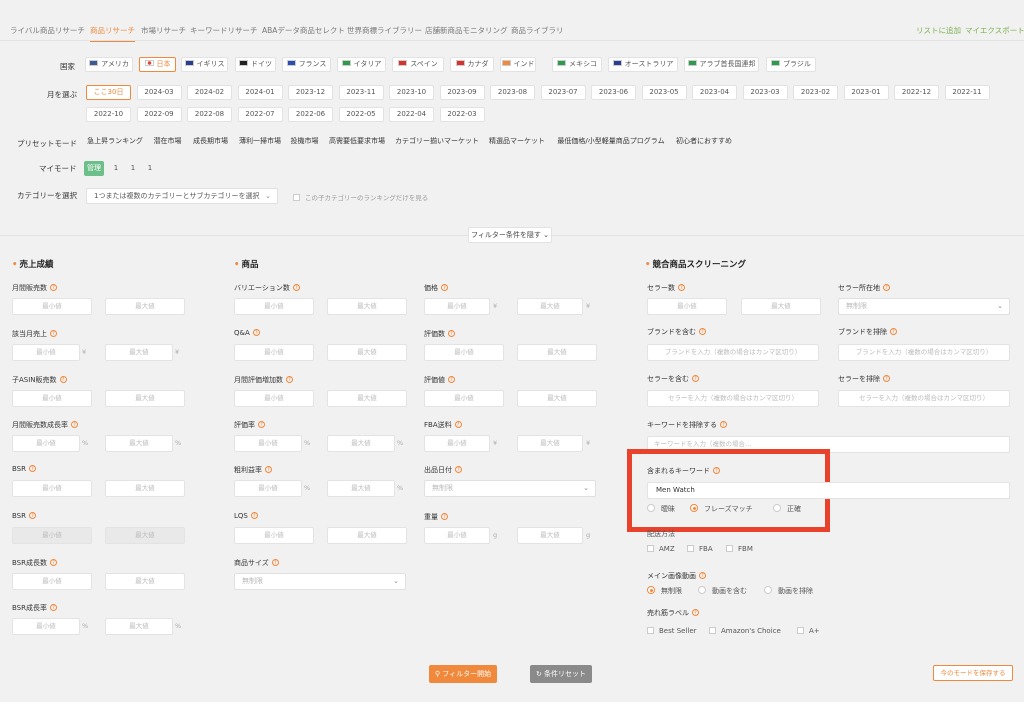 Image resolution: width=1024 pixels, height=702 pixels. Describe the element at coordinates (384, 31) in the screenshot. I see `tab-trademark-library: 世界商標ライブラリー` at that location.